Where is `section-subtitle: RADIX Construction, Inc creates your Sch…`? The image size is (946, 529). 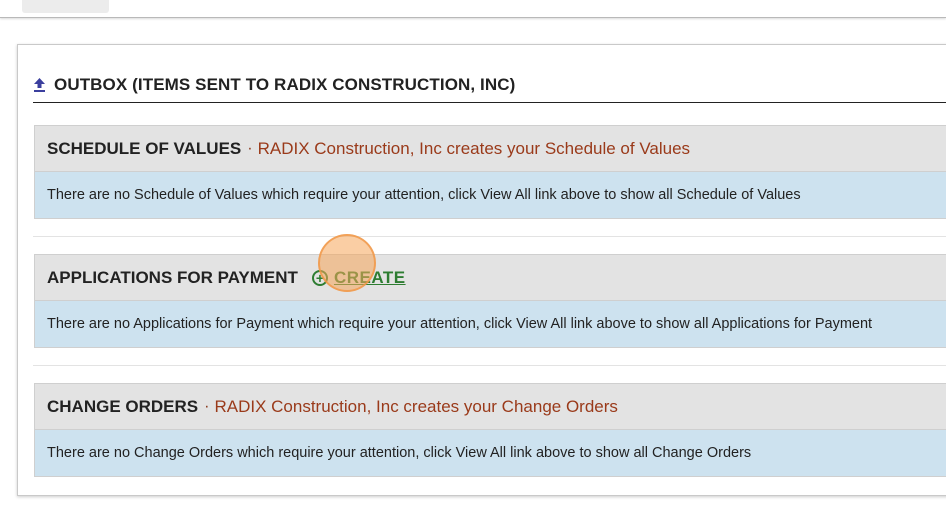
section-subtitle: RADIX Construction, Inc creates your Sch… is located at coordinates (474, 148).